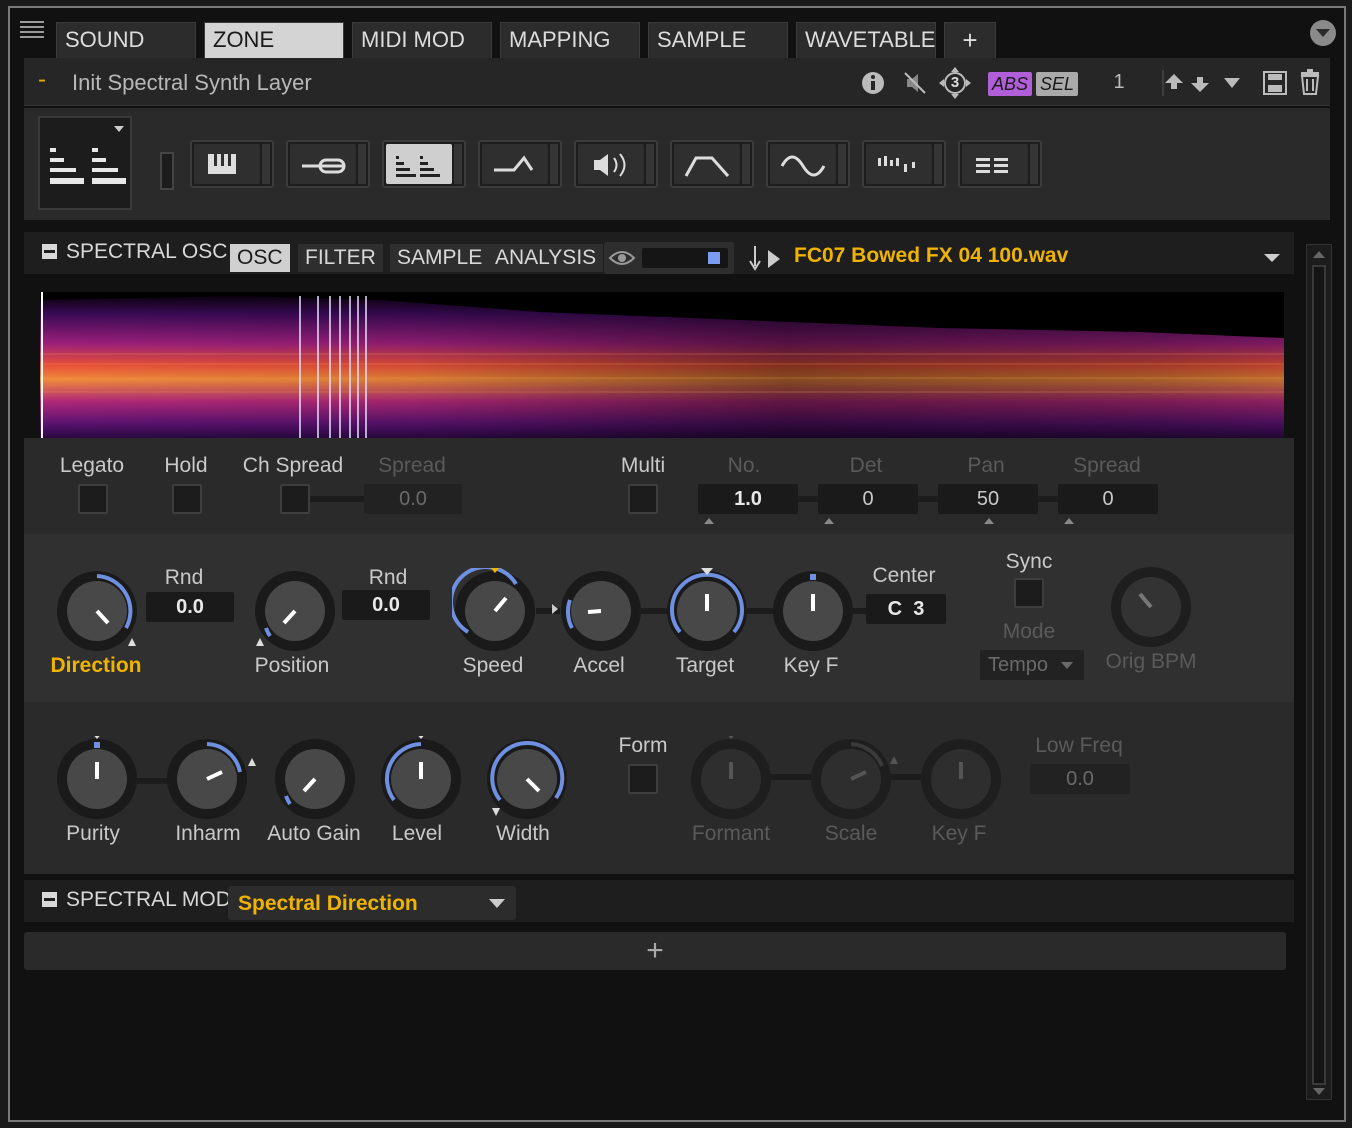  What do you see at coordinates (643, 779) in the screenshot?
I see `form-checkbox` at bounding box center [643, 779].